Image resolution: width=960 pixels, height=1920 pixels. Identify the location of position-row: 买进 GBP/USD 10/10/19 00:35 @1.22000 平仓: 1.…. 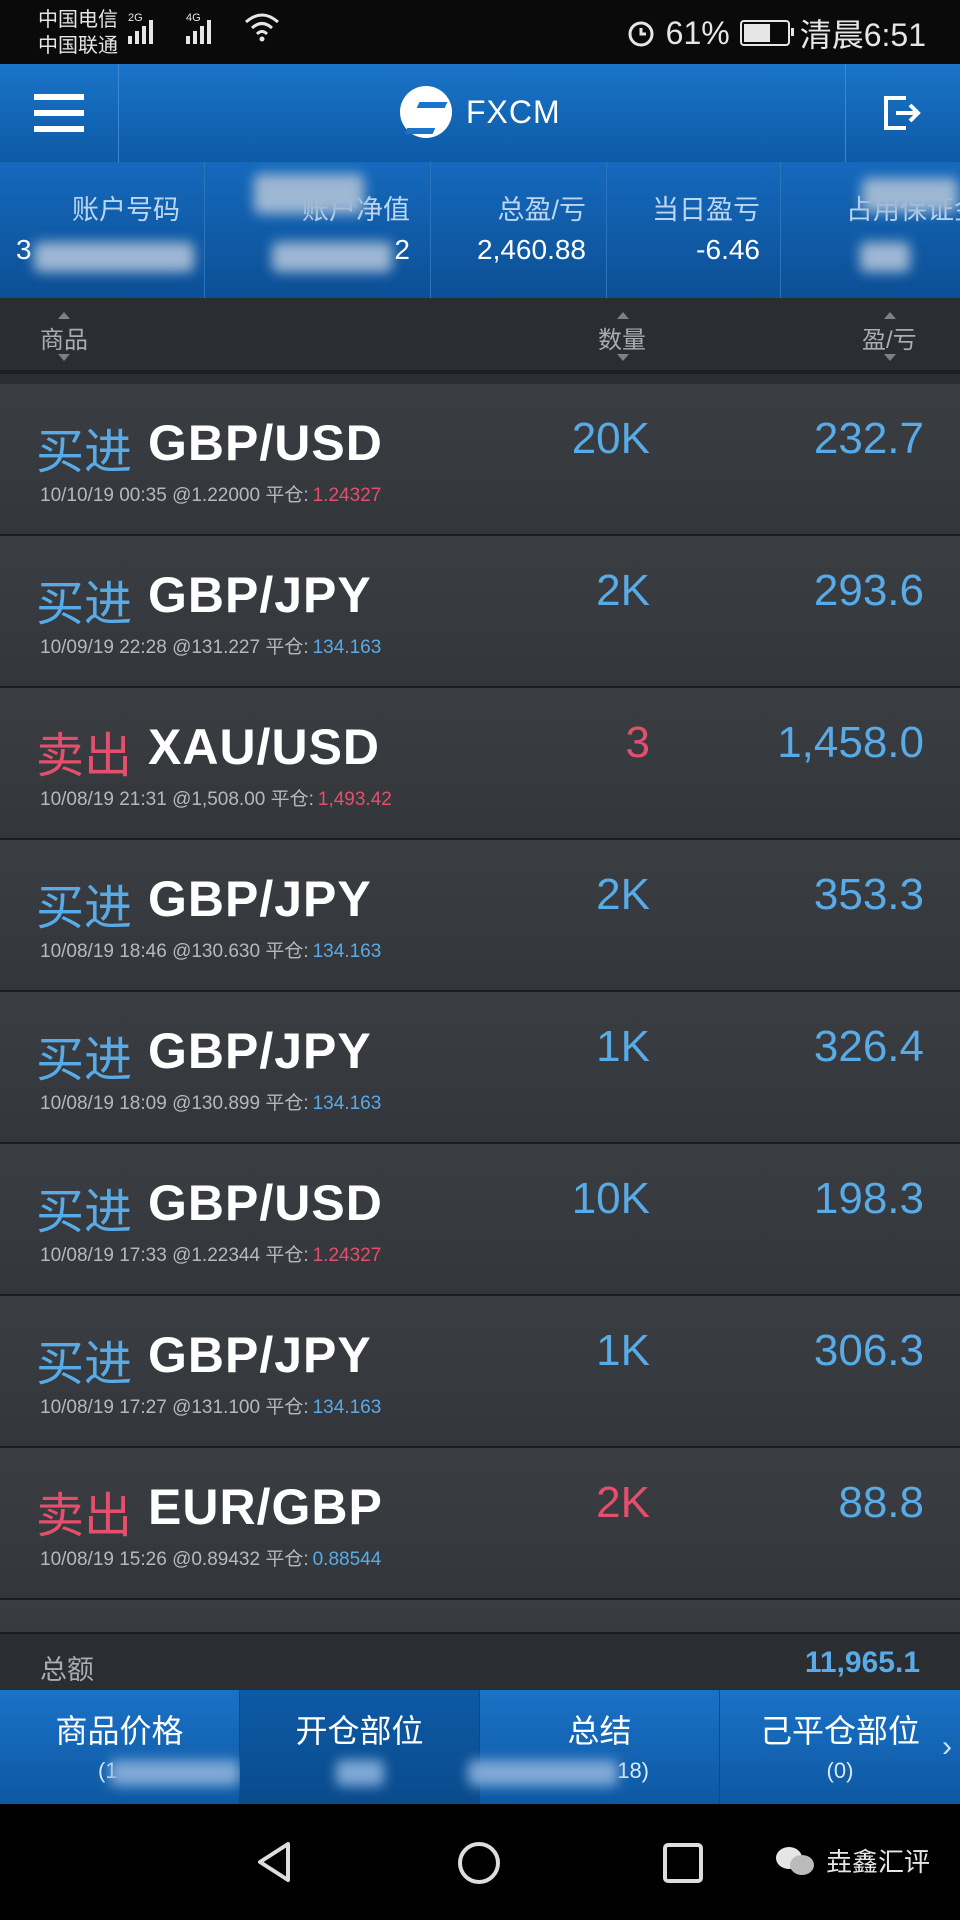
(480, 460).